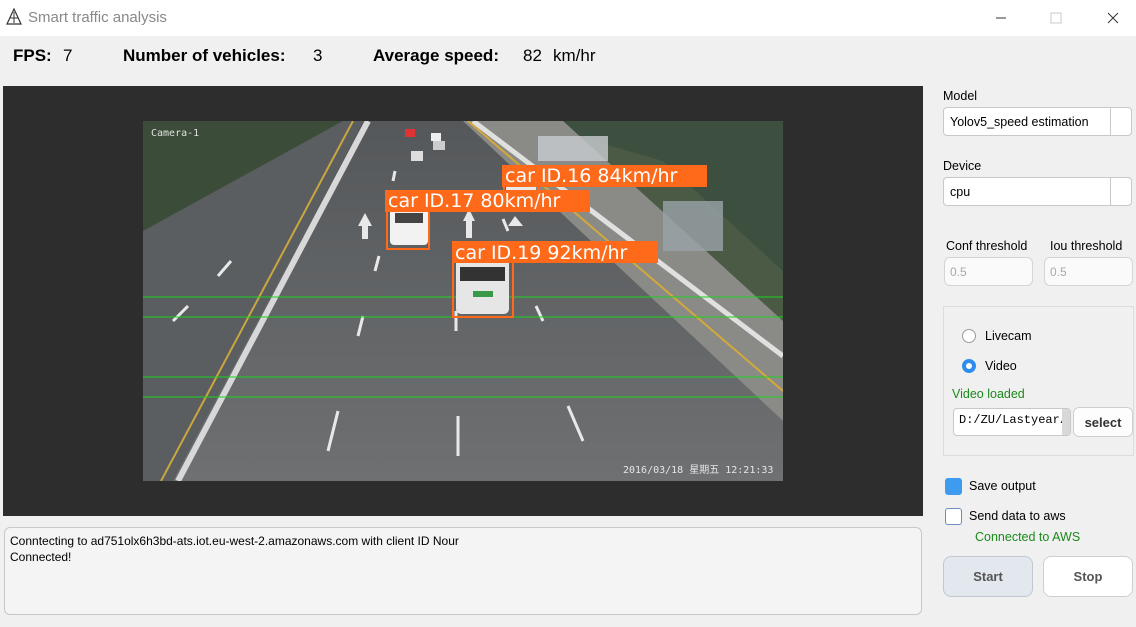 The height and width of the screenshot is (627, 1136). I want to click on detection-label-17: car ID.17 80km/hr, so click(474, 201).